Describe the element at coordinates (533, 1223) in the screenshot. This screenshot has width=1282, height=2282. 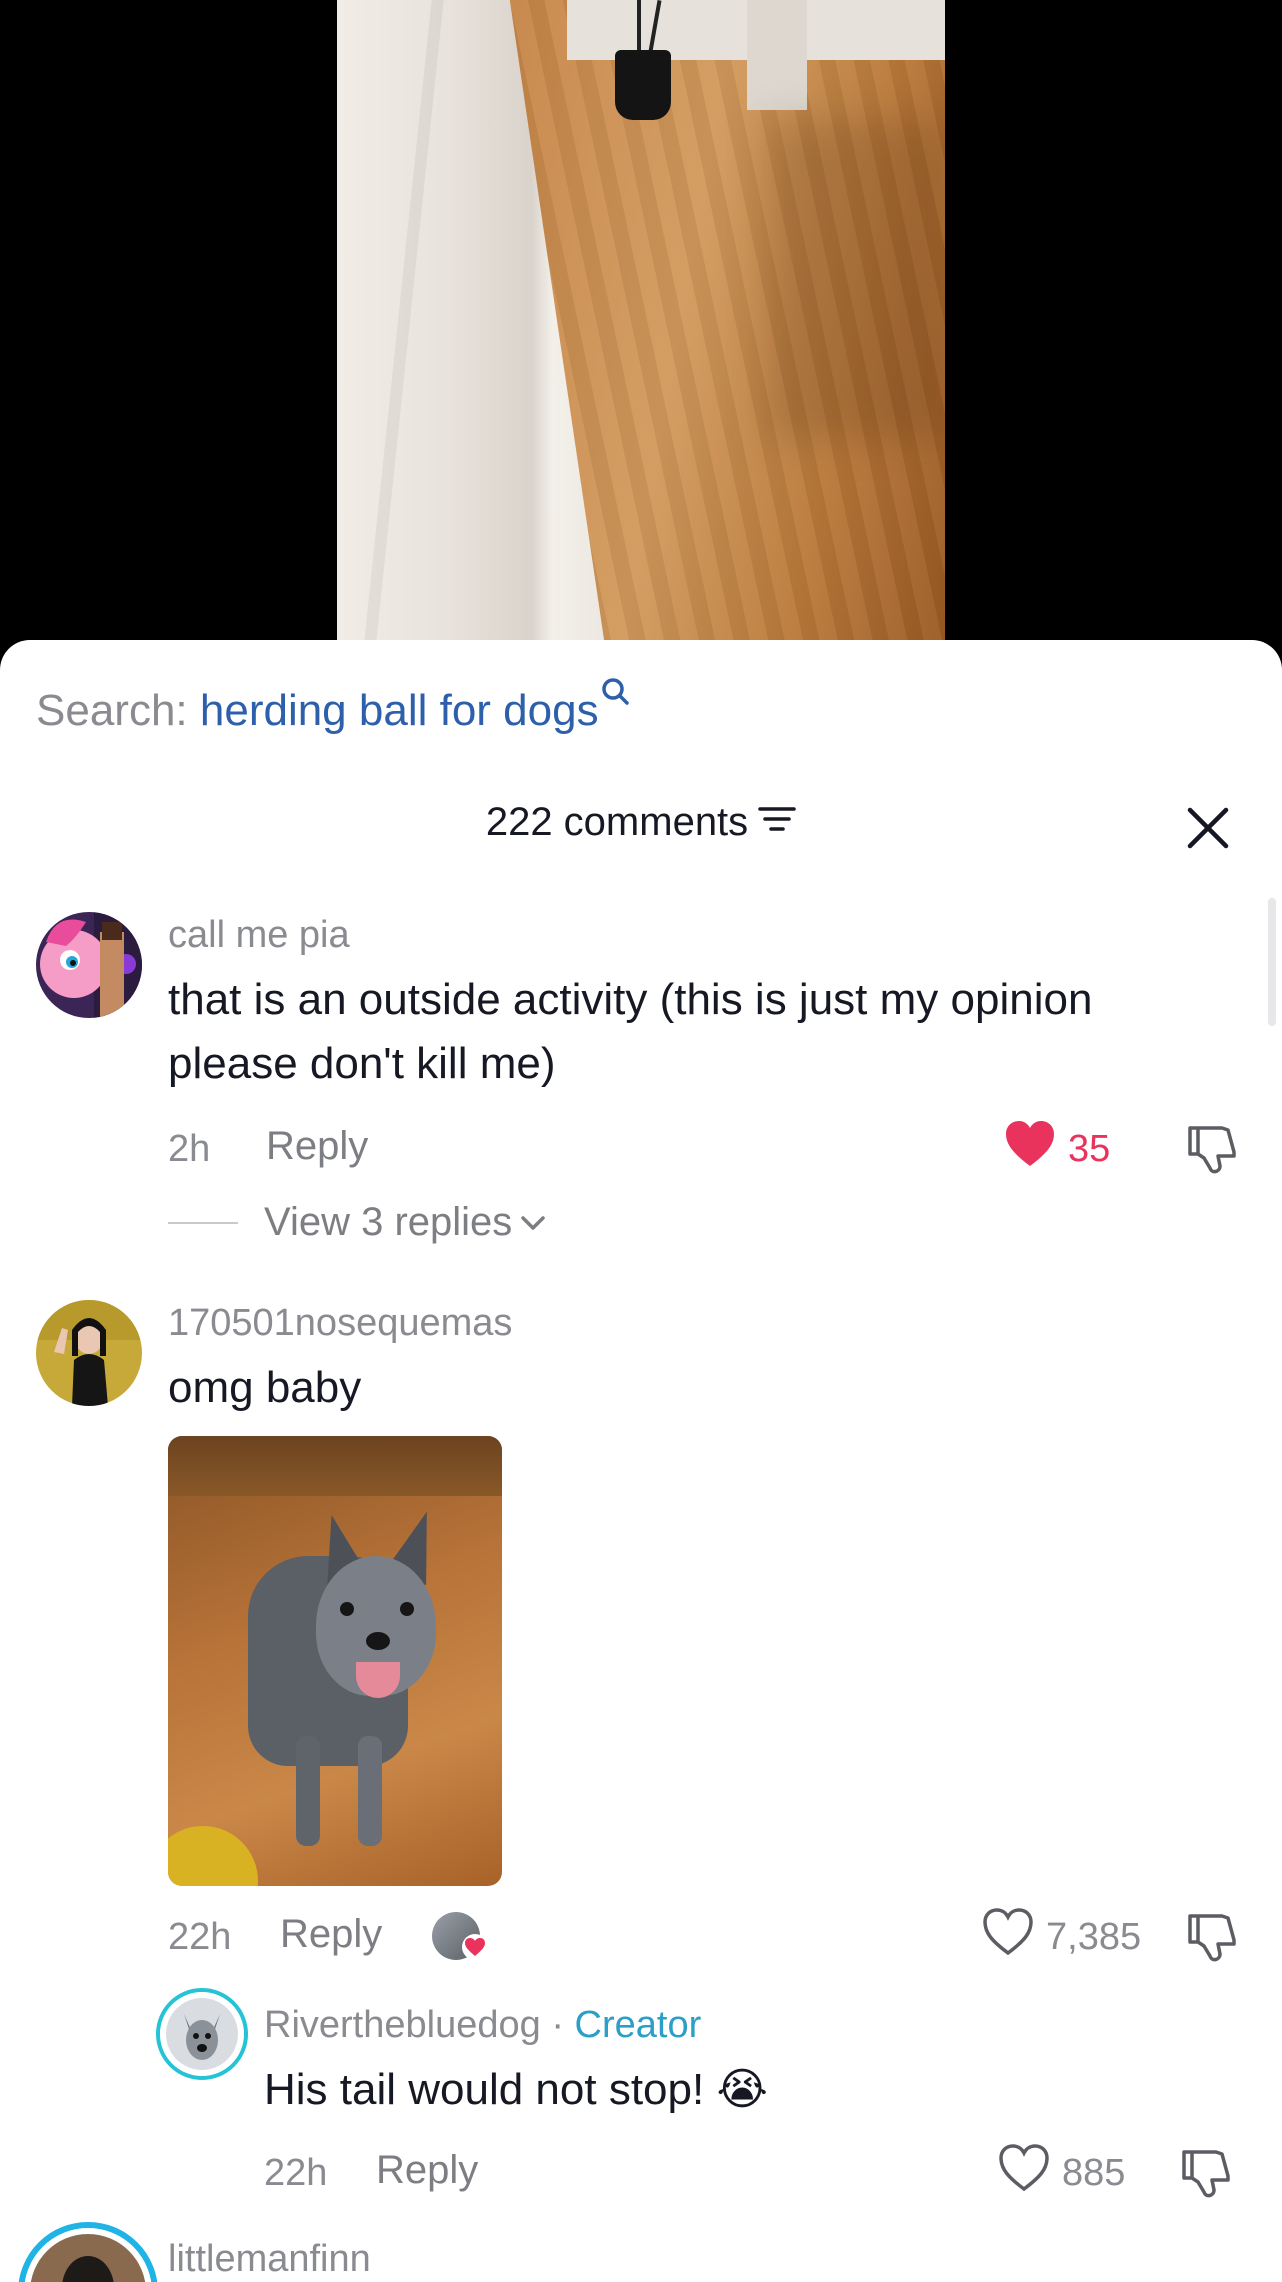
I see `chevron-down-icon` at that location.